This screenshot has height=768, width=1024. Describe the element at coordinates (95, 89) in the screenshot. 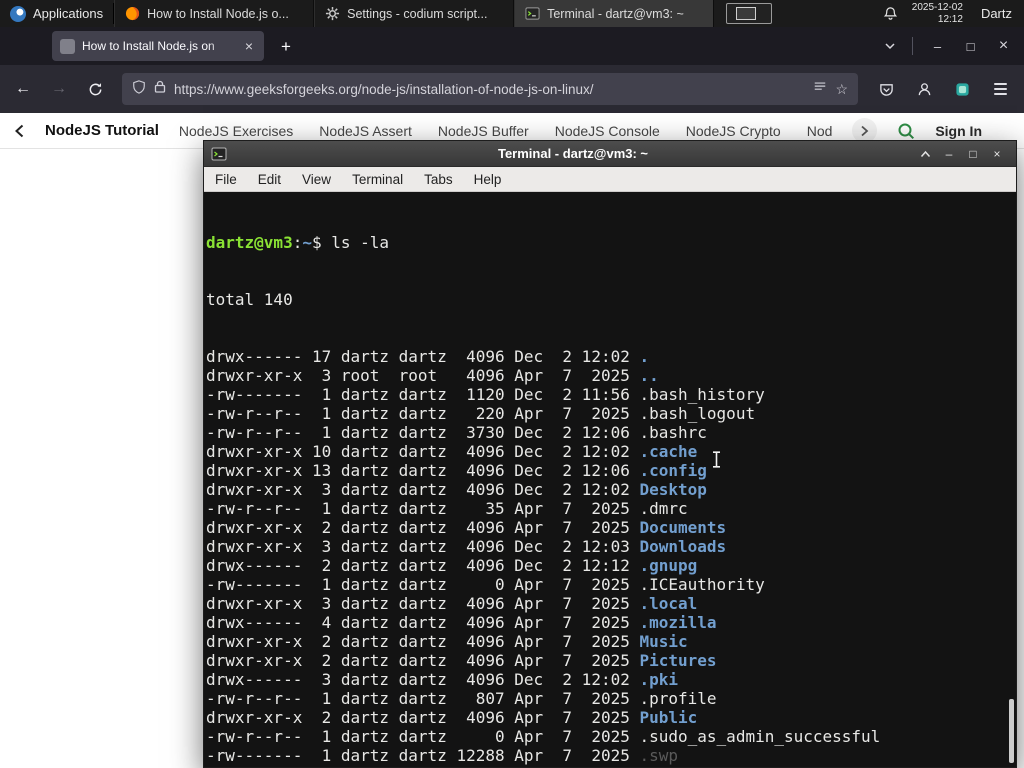

I see `reload-button` at that location.